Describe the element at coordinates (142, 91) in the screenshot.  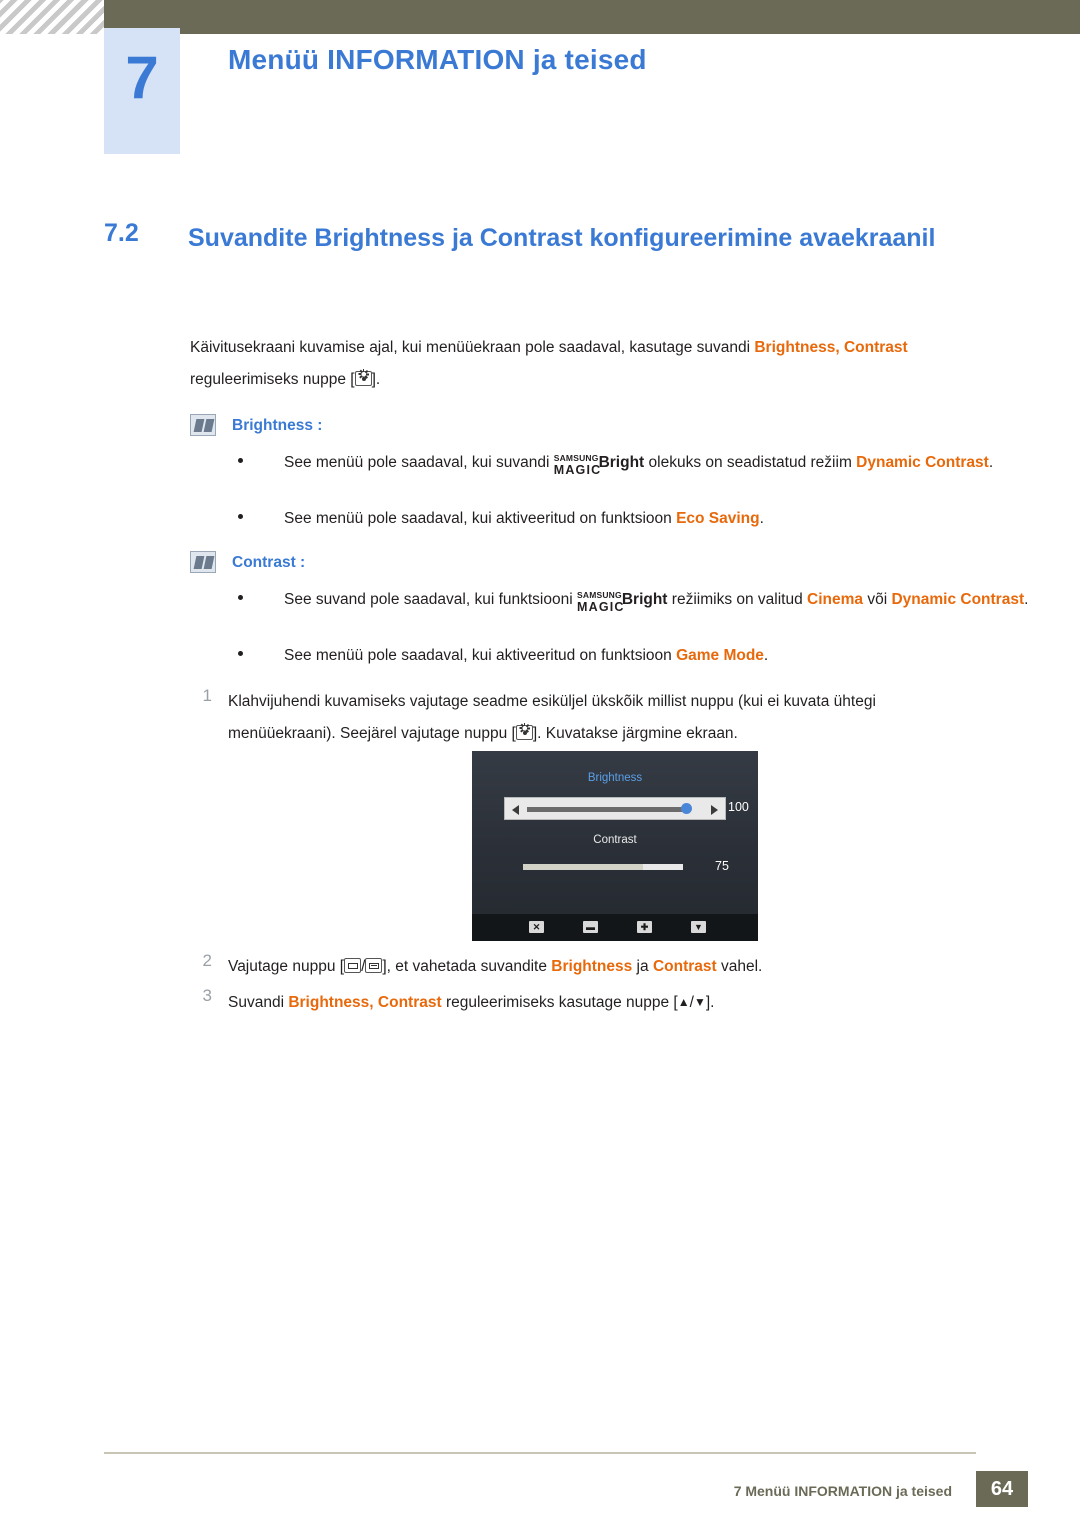
I see `chapter-number-badge: 7` at that location.